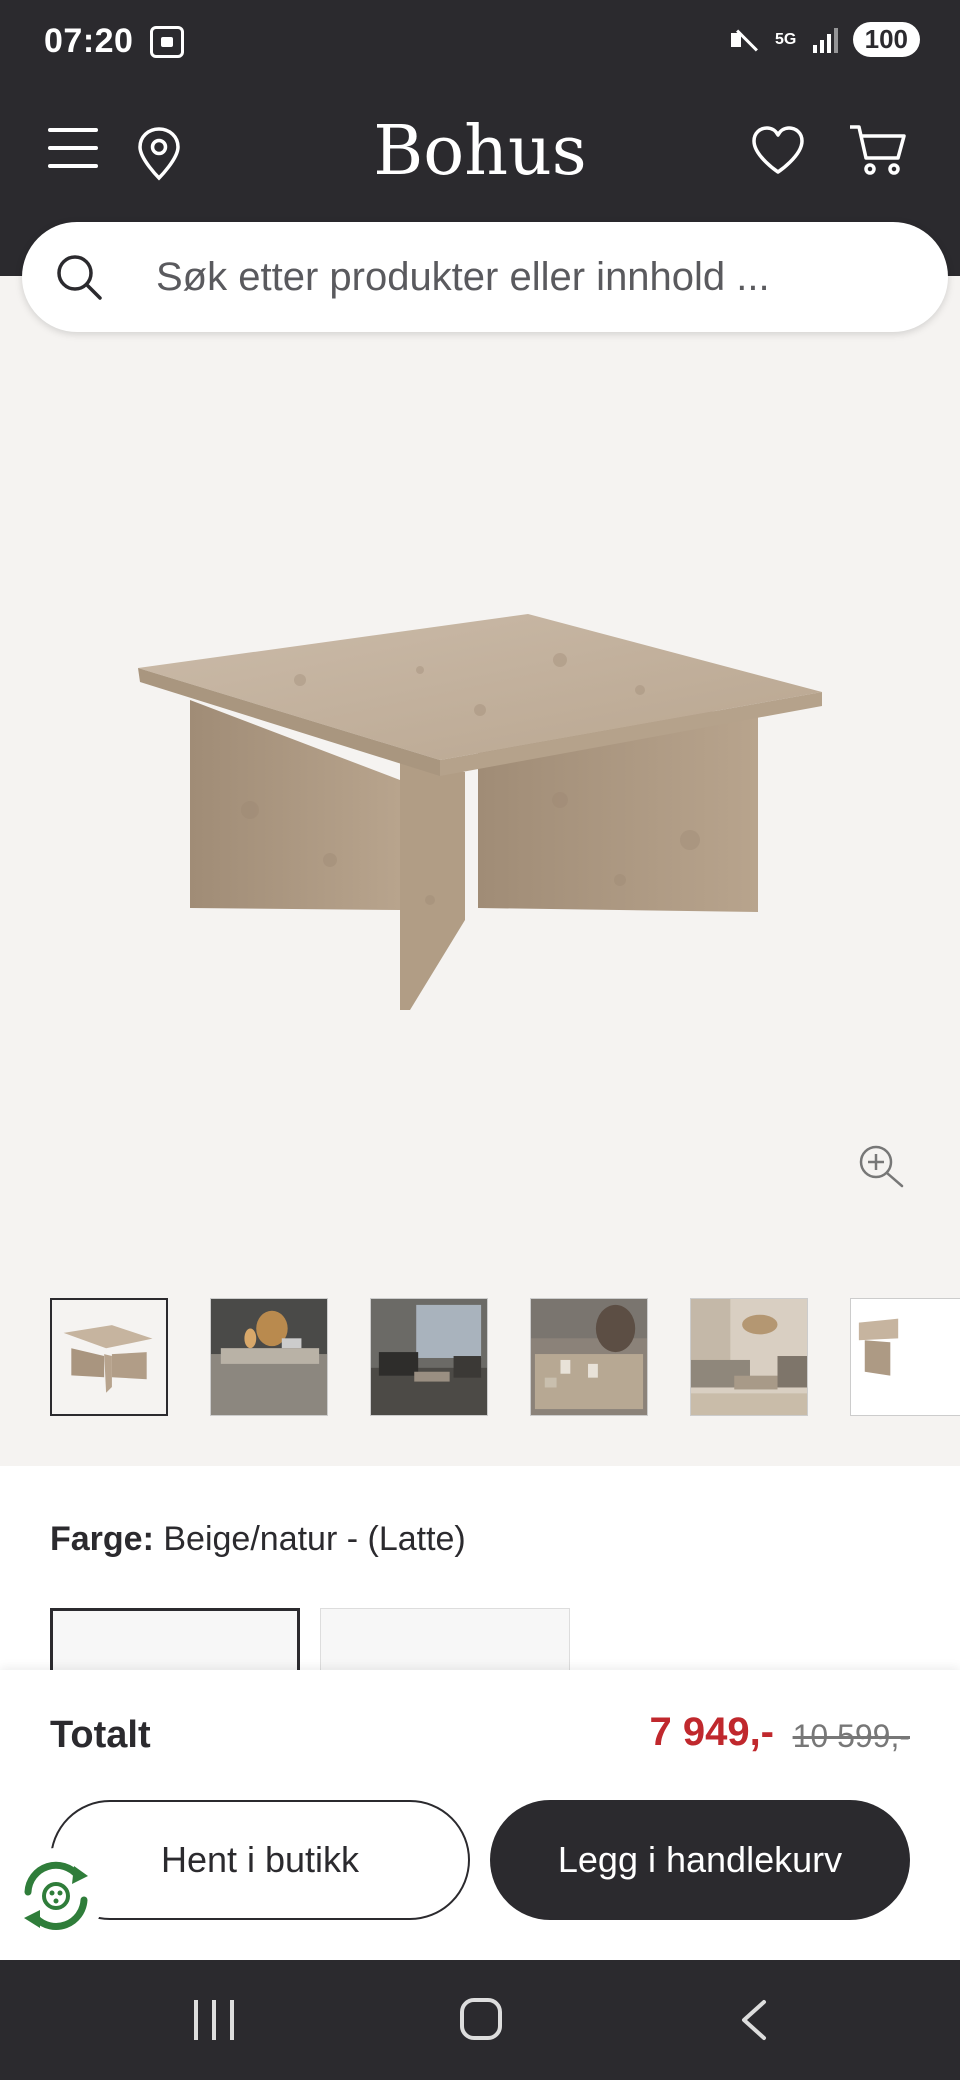 This screenshot has height=2080, width=960. Describe the element at coordinates (886, 39) in the screenshot. I see `battery-level: 100` at that location.